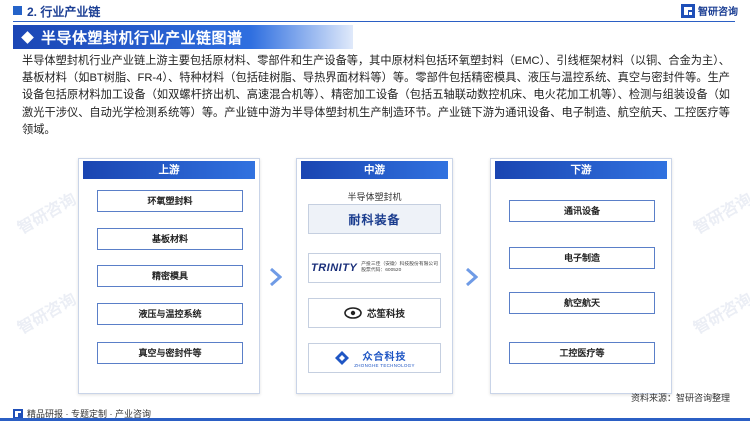  What do you see at coordinates (581, 170) in the screenshot?
I see `downstream-header: 下游` at bounding box center [581, 170].